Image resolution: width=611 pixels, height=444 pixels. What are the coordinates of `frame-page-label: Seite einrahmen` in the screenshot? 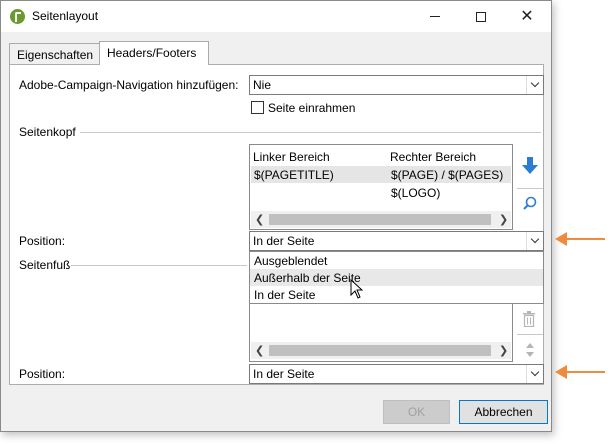 It's located at (312, 108).